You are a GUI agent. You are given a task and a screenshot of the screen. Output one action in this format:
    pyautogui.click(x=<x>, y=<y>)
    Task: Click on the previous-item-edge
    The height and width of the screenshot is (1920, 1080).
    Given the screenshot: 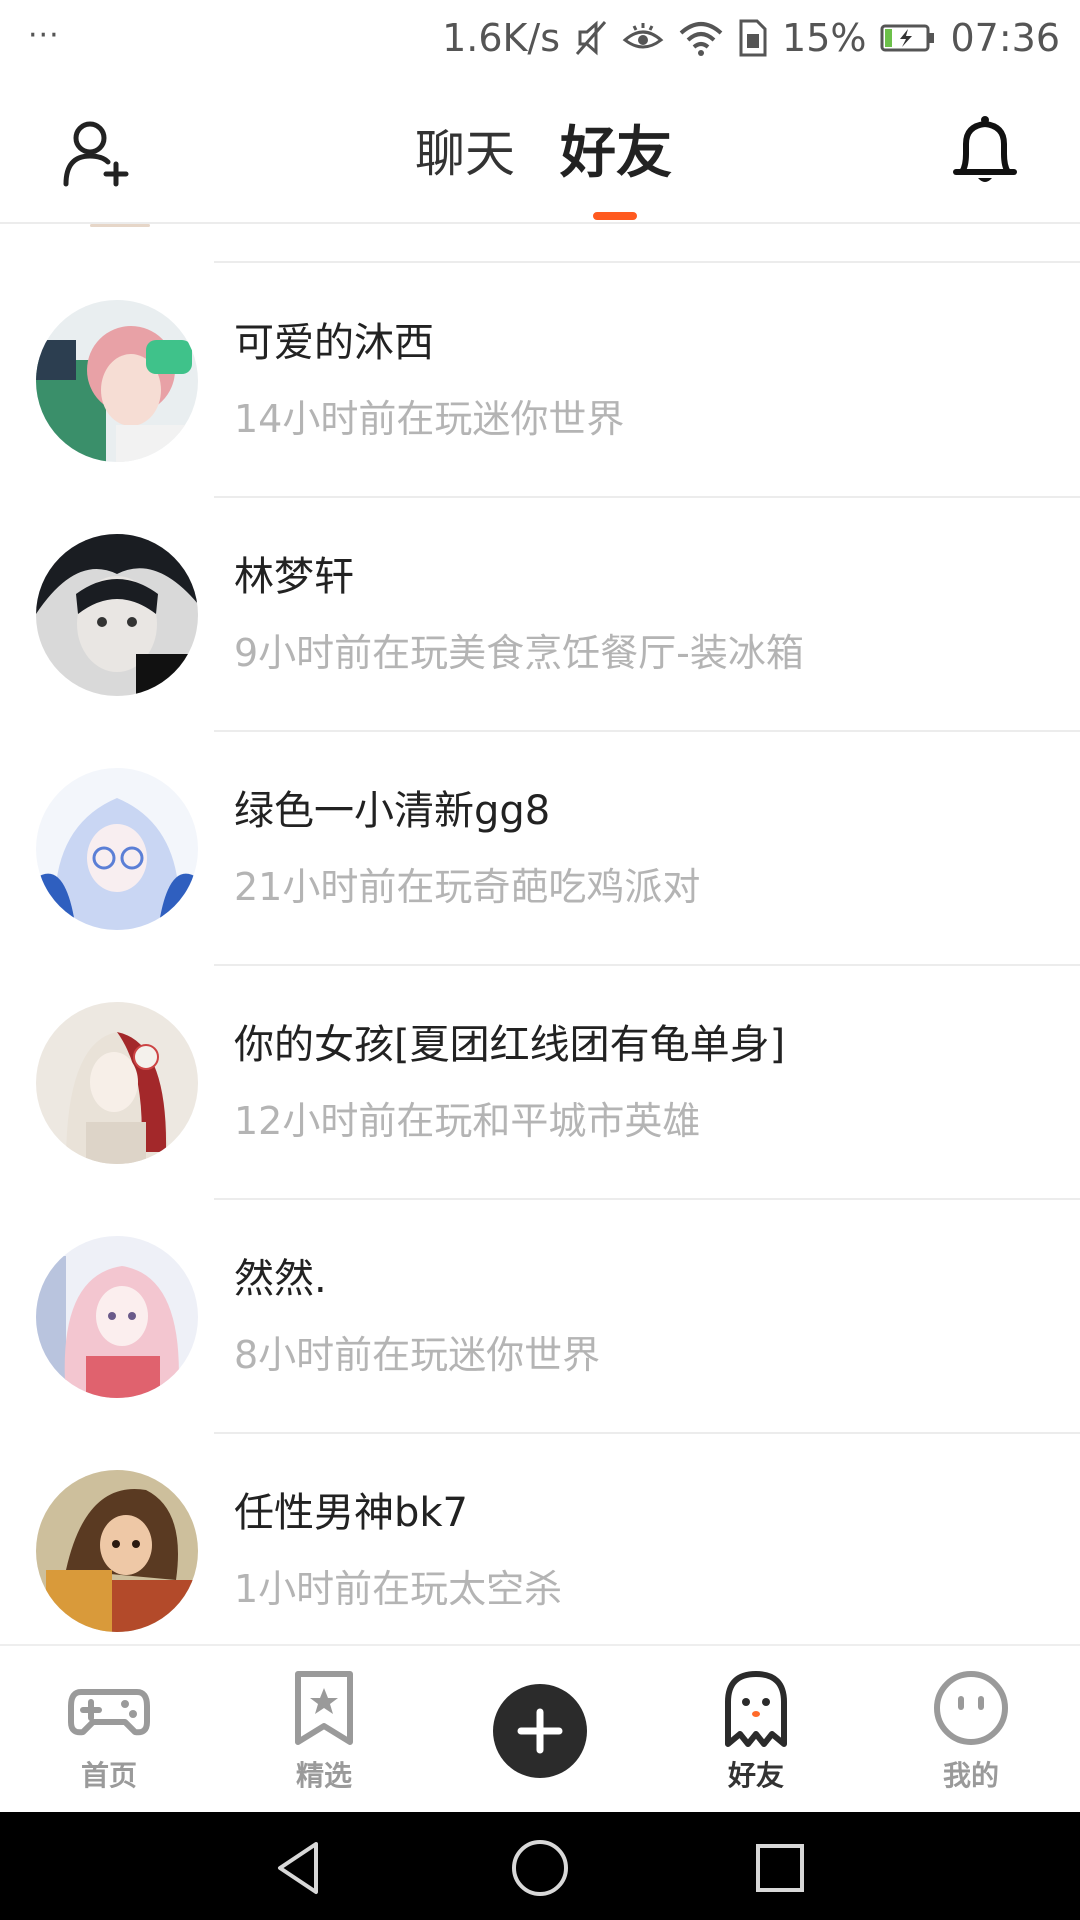 What is the action you would take?
    pyautogui.click(x=120, y=225)
    